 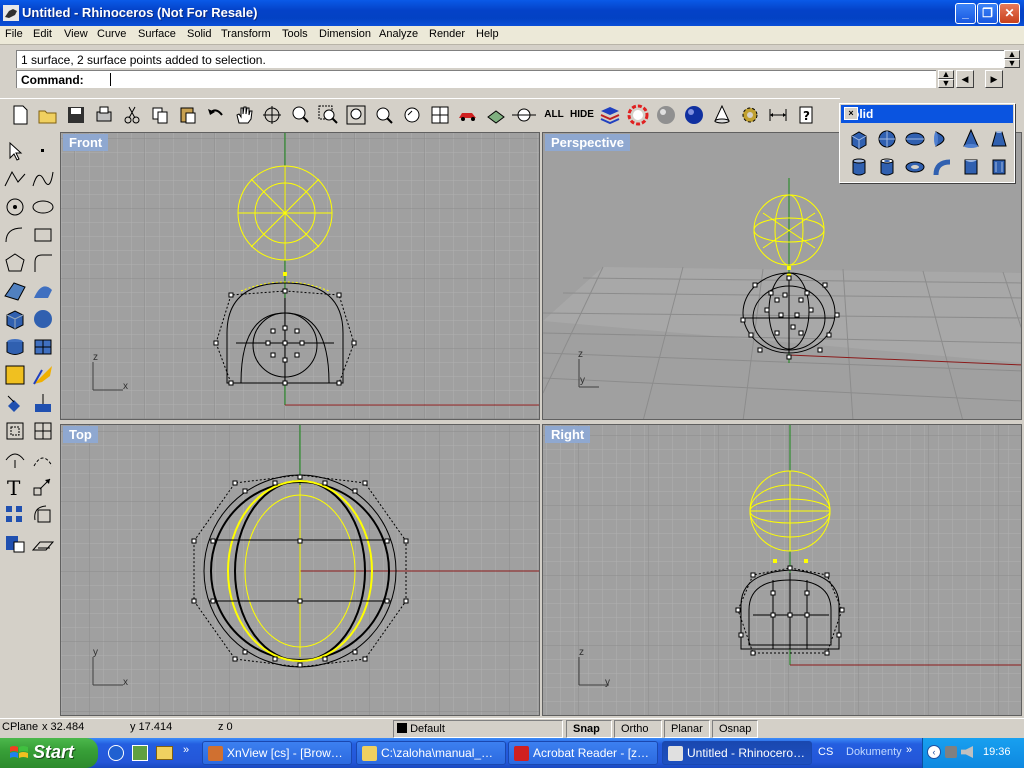 What do you see at coordinates (468, 115) in the screenshot?
I see `car-render-icon` at bounding box center [468, 115].